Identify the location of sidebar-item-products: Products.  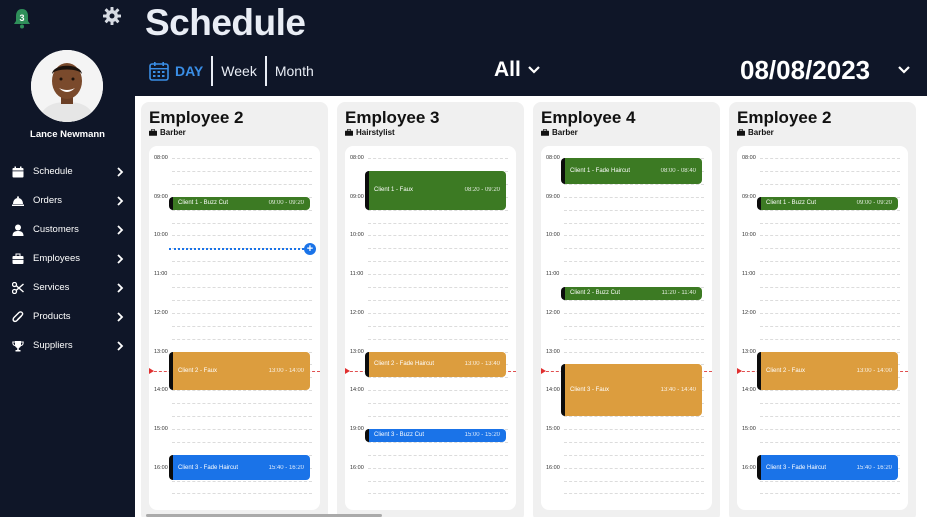
(67, 317).